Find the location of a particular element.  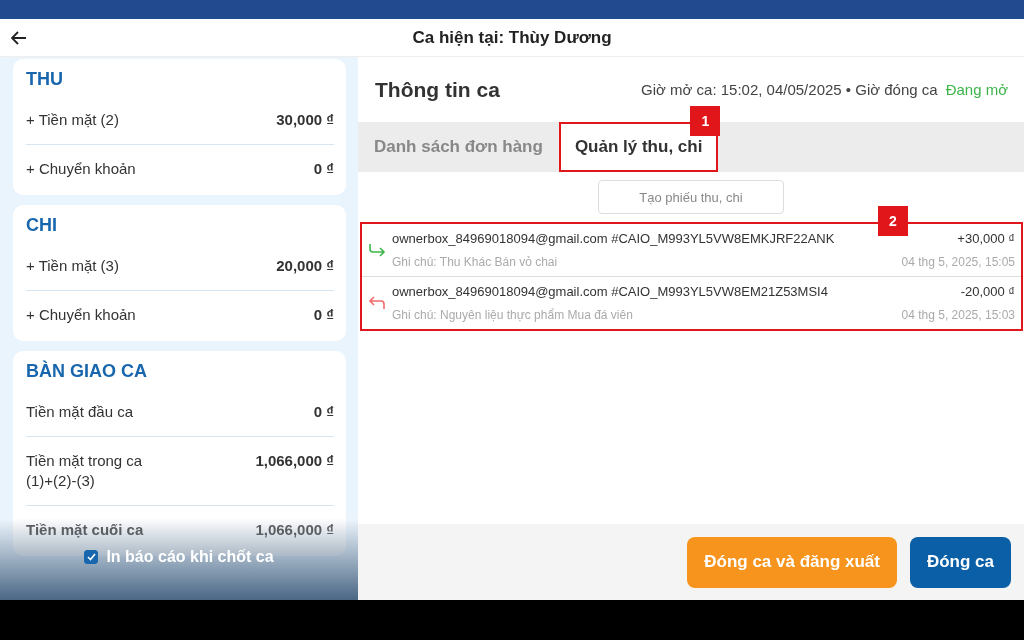

row-label: Tiền mặt cuối ca is located at coordinates (85, 530).